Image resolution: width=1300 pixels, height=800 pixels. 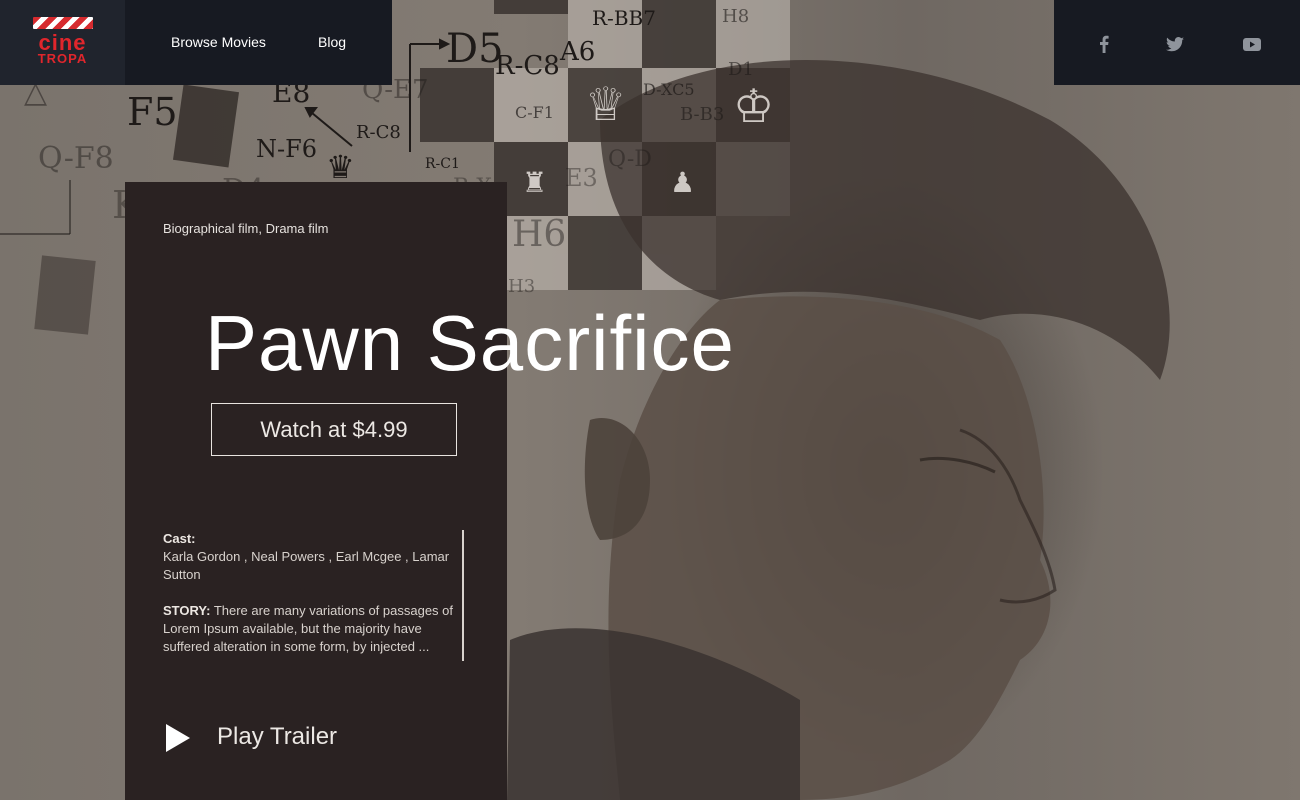 What do you see at coordinates (334, 429) in the screenshot?
I see `watch-button: Watch at $4.99` at bounding box center [334, 429].